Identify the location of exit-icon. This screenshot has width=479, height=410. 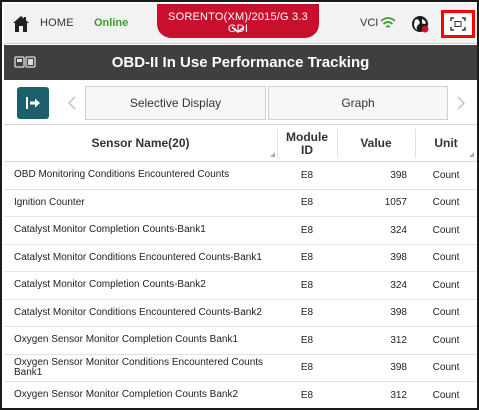
(33, 103).